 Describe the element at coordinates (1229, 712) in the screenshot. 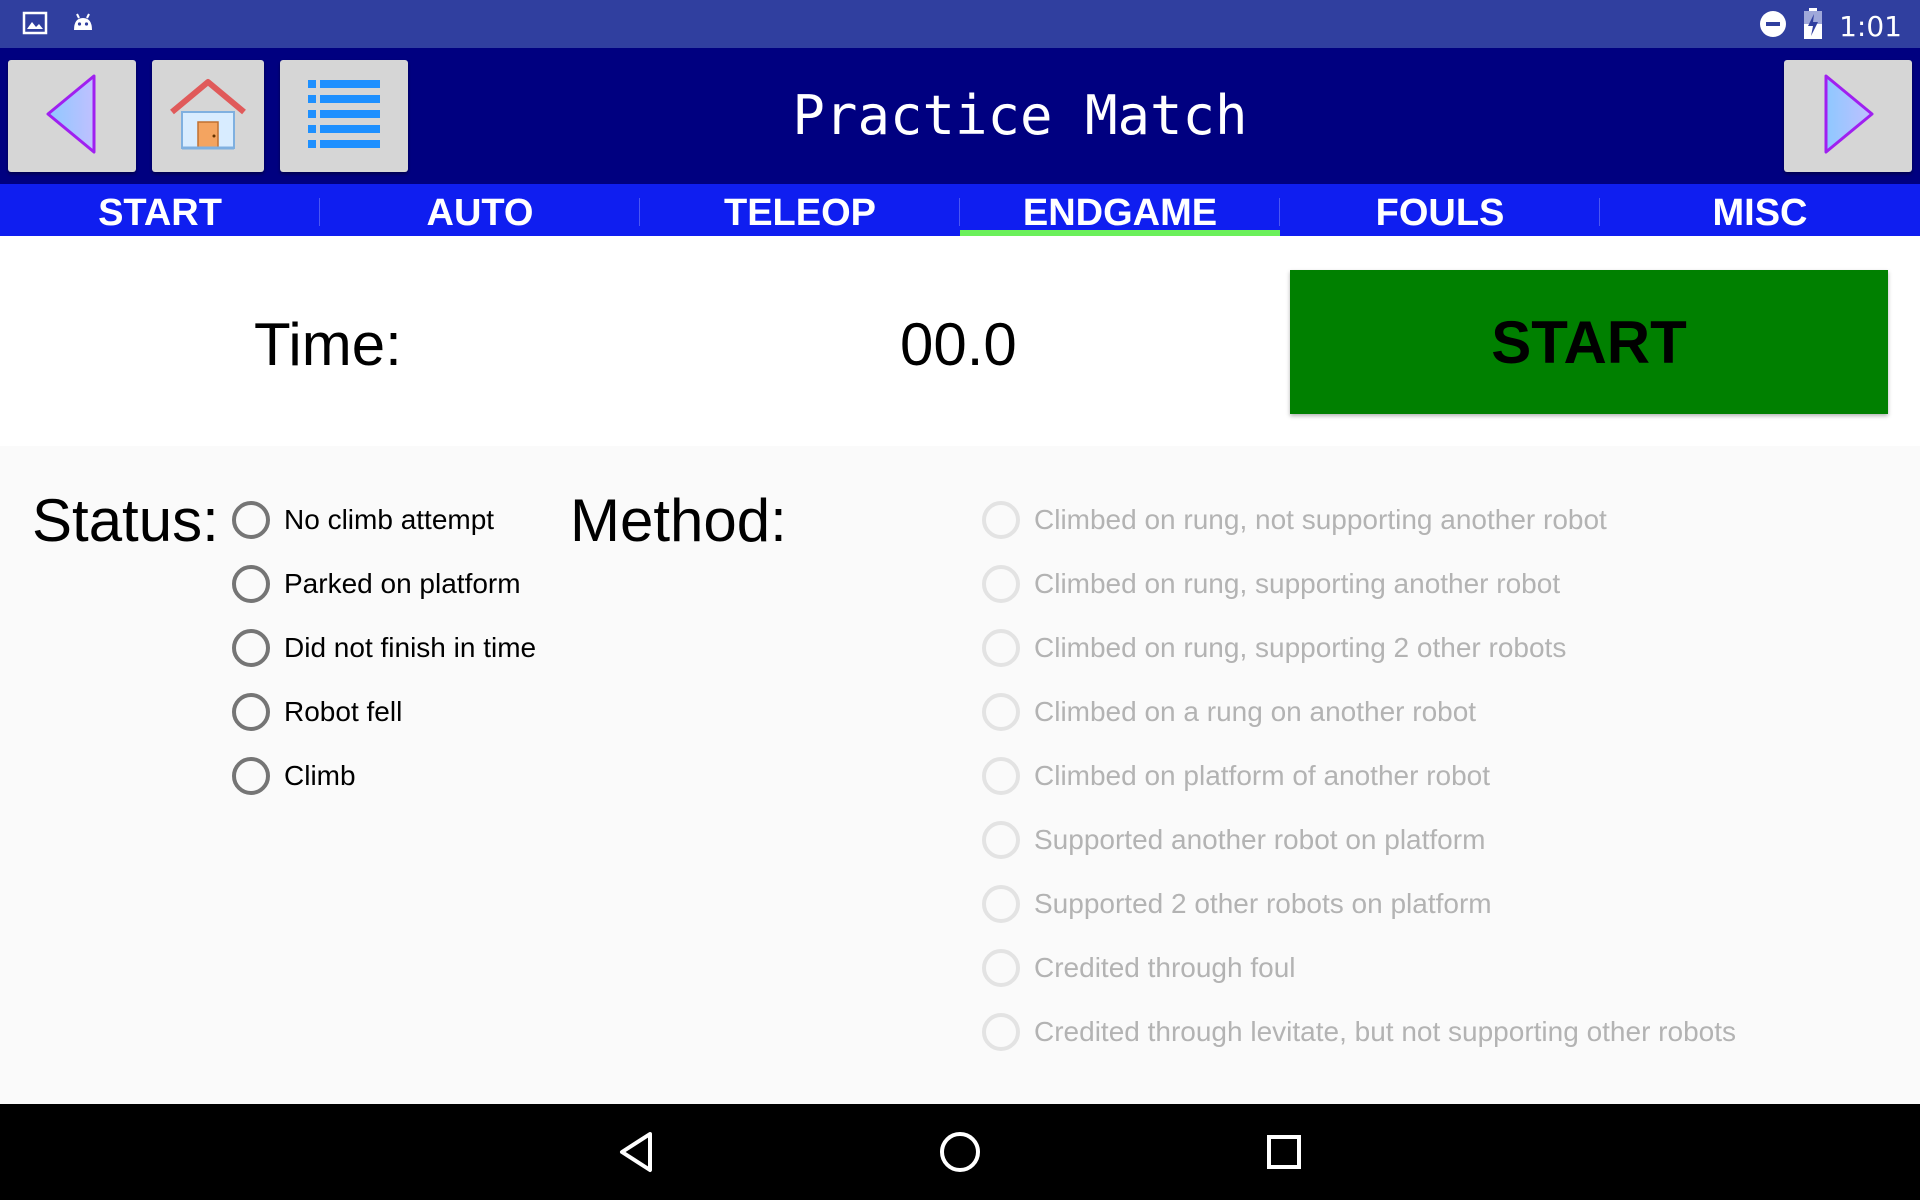

I see `method-option: Climbed on a rung on another robot` at that location.